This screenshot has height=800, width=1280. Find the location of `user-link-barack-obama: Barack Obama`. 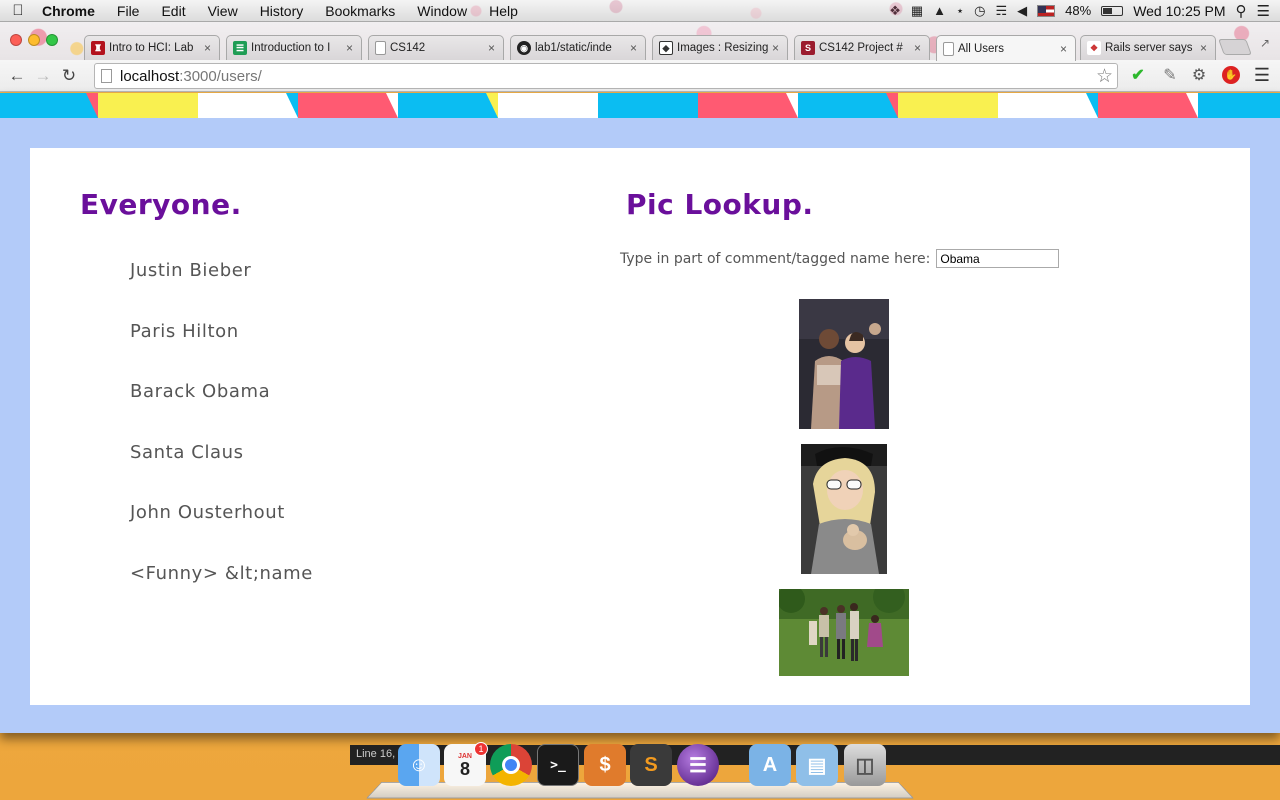

user-link-barack-obama: Barack Obama is located at coordinates (221, 411).